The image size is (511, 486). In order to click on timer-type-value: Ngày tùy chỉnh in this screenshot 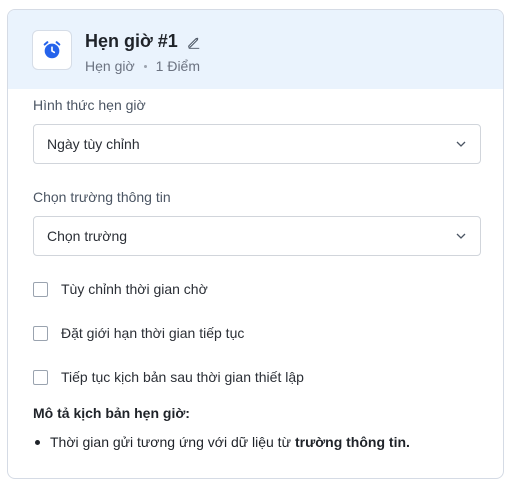, I will do `click(93, 144)`.